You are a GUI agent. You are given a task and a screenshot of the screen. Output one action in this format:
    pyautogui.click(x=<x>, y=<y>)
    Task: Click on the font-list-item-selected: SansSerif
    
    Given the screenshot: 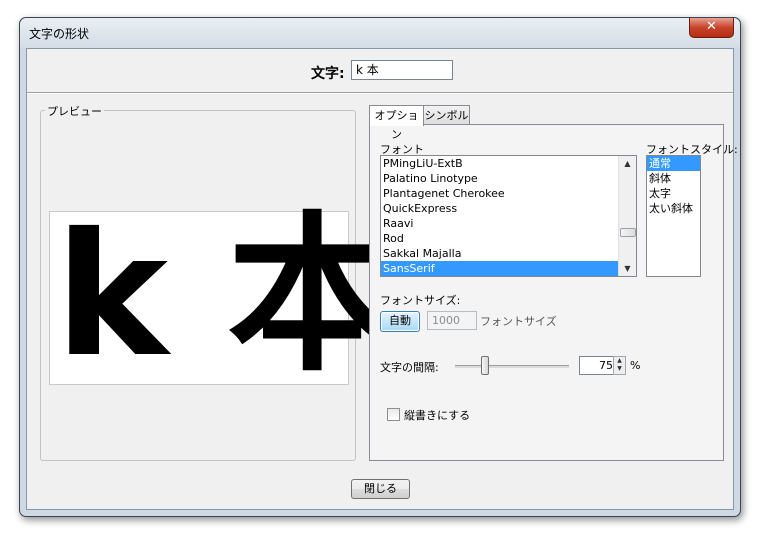 What is the action you would take?
    pyautogui.click(x=508, y=268)
    